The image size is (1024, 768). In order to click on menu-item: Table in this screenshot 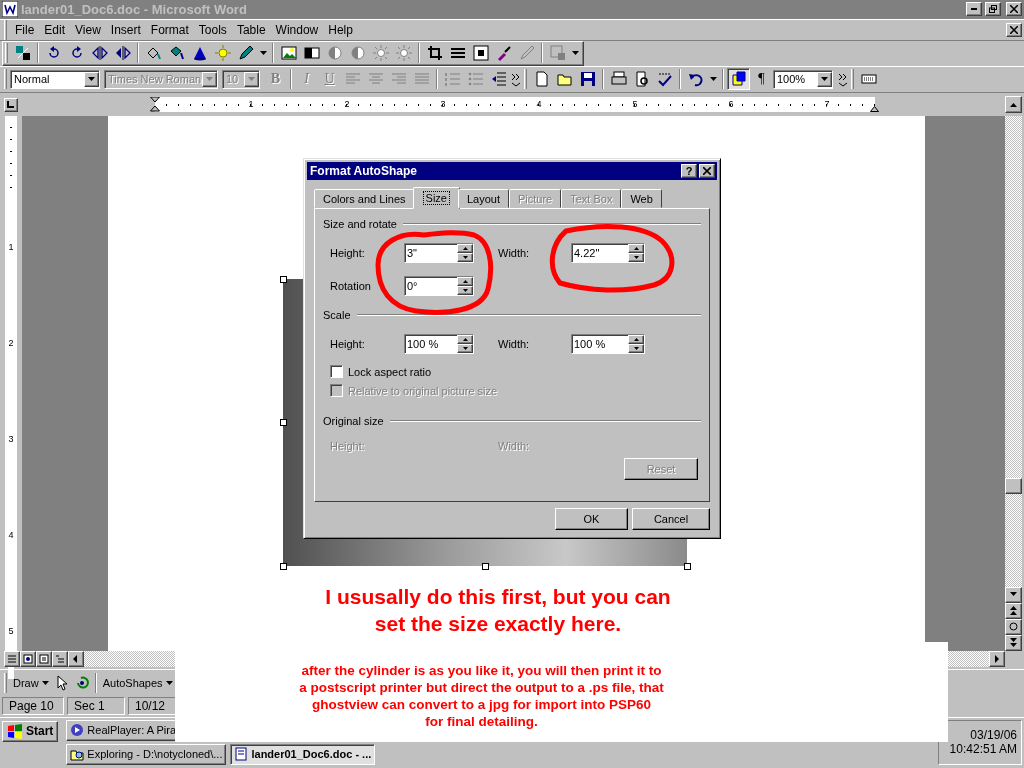, I will do `click(251, 29)`.